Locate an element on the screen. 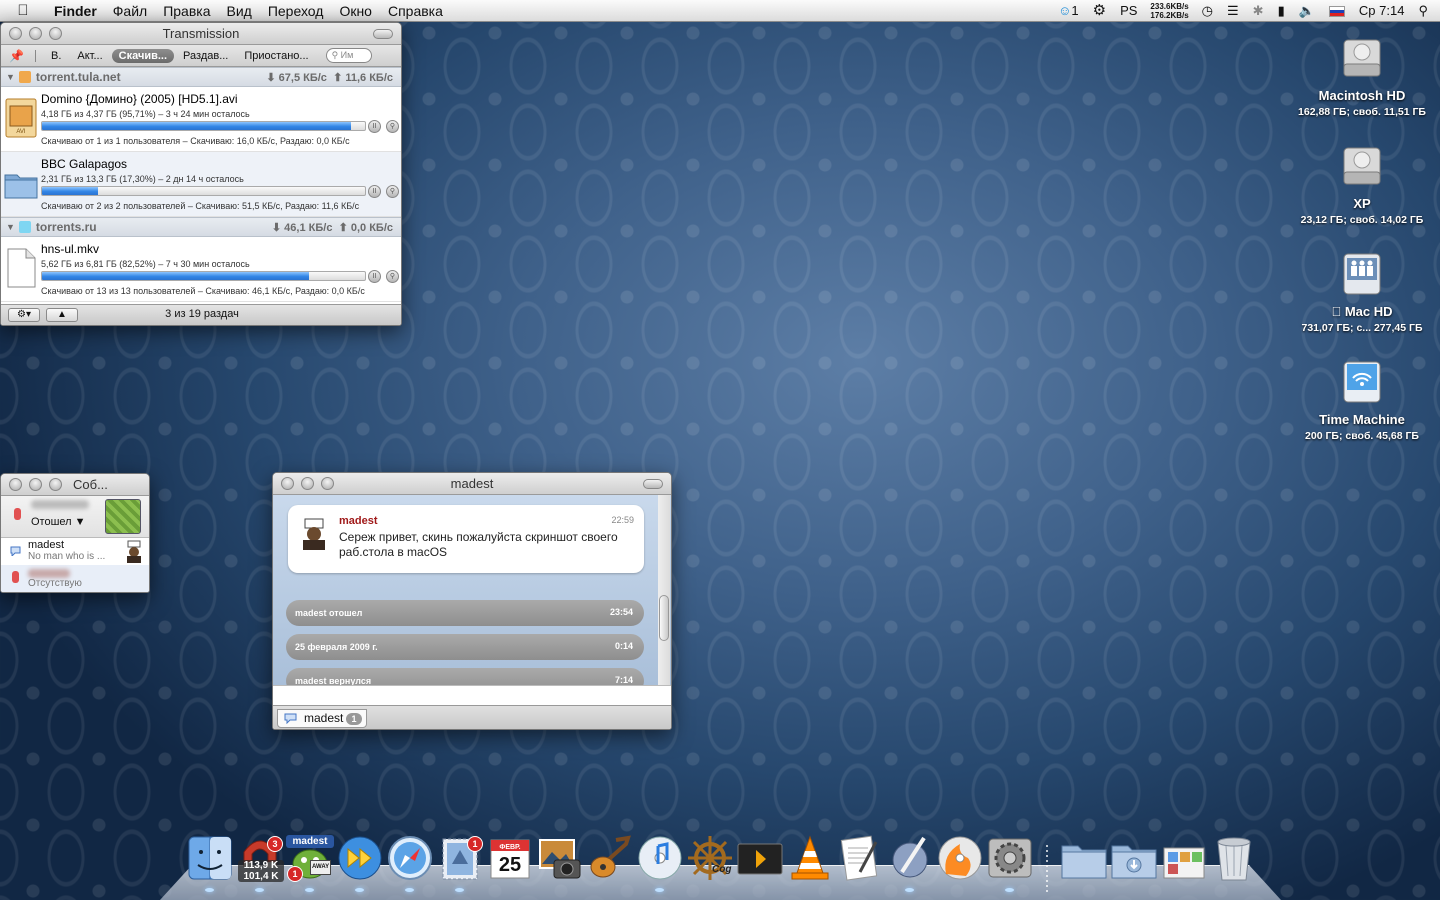  menu-clock: Ср 7:14 is located at coordinates (1382, 11).